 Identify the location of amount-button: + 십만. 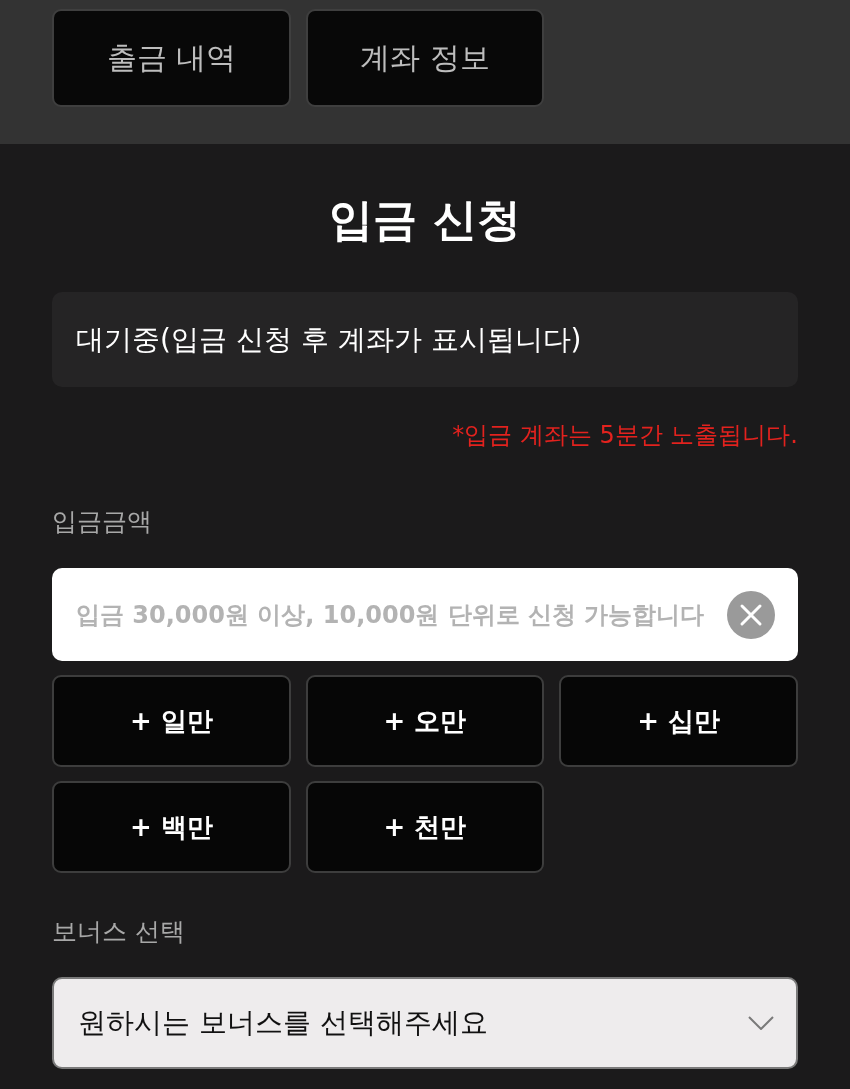
(678, 721).